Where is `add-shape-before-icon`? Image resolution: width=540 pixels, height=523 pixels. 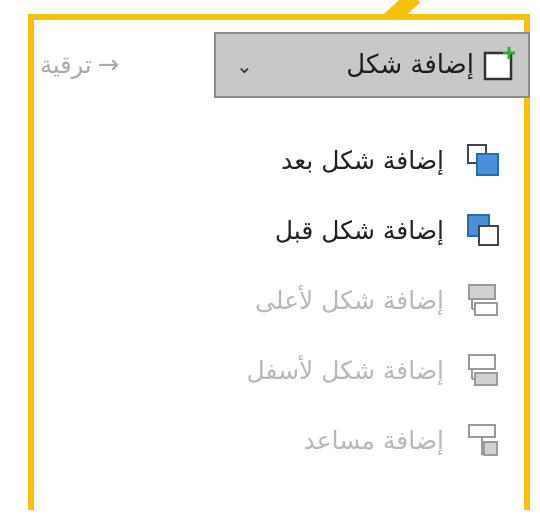
add-shape-before-icon is located at coordinates (483, 230).